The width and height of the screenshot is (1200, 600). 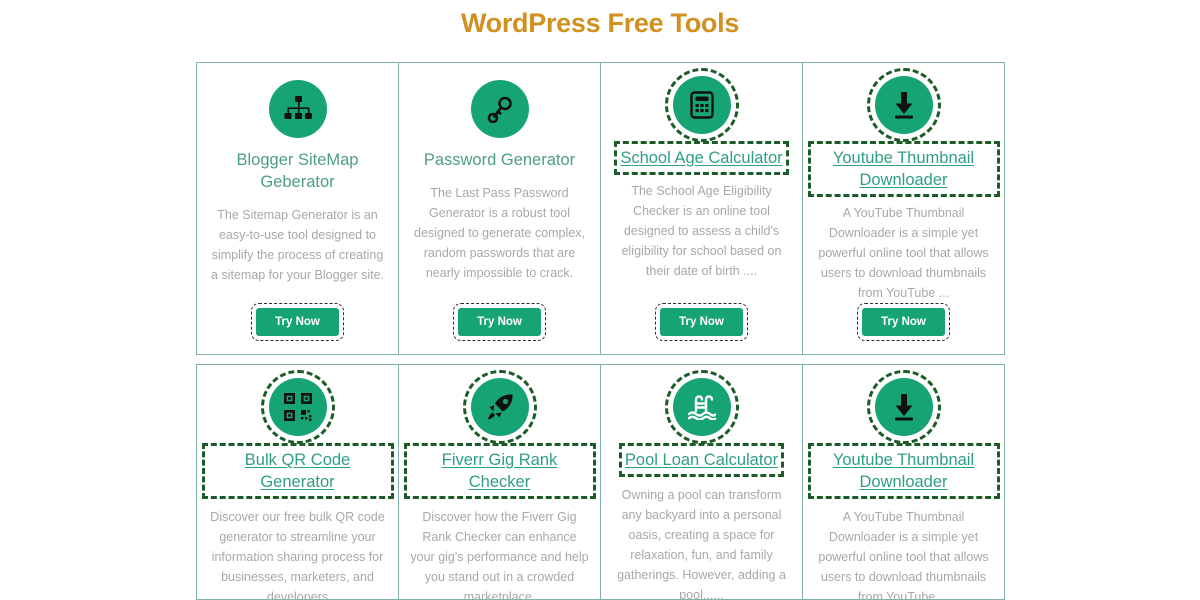 I want to click on tool-title-link: Pool Loan Calculator, so click(x=701, y=460).